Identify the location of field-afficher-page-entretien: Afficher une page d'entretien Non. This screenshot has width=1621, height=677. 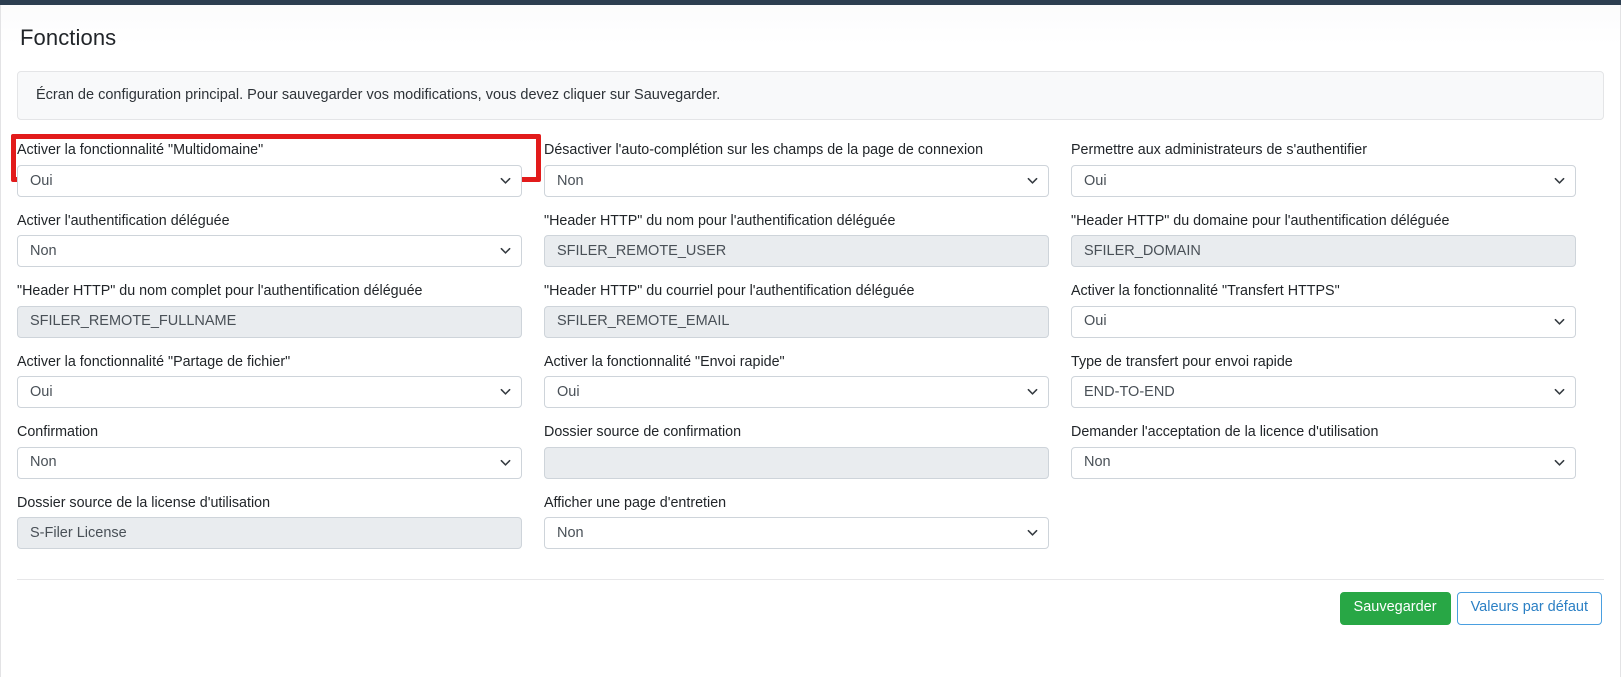
(796, 522).